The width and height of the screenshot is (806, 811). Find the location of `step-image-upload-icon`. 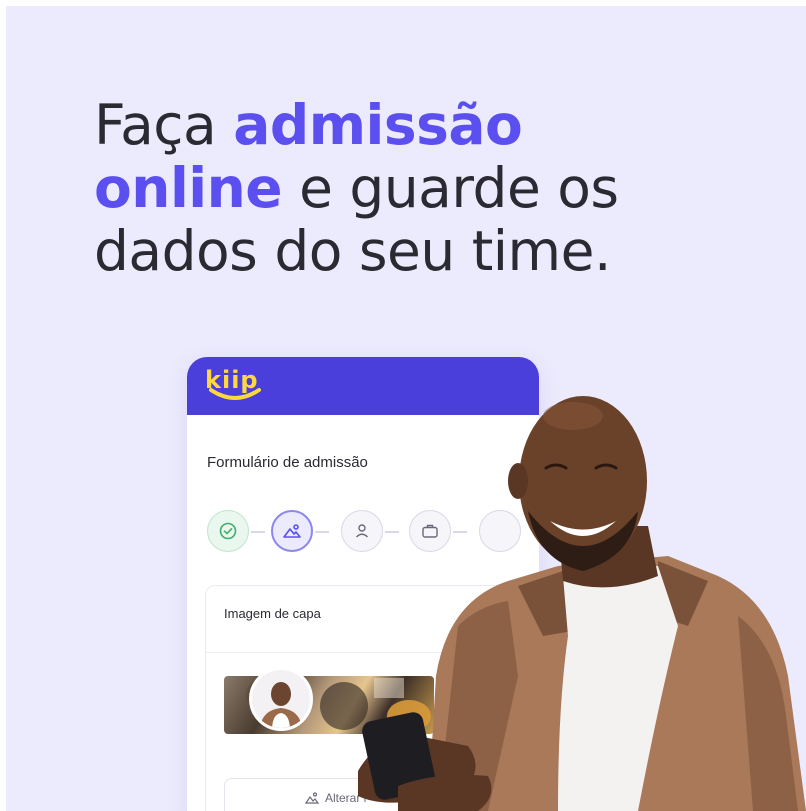

step-image-upload-icon is located at coordinates (292, 531).